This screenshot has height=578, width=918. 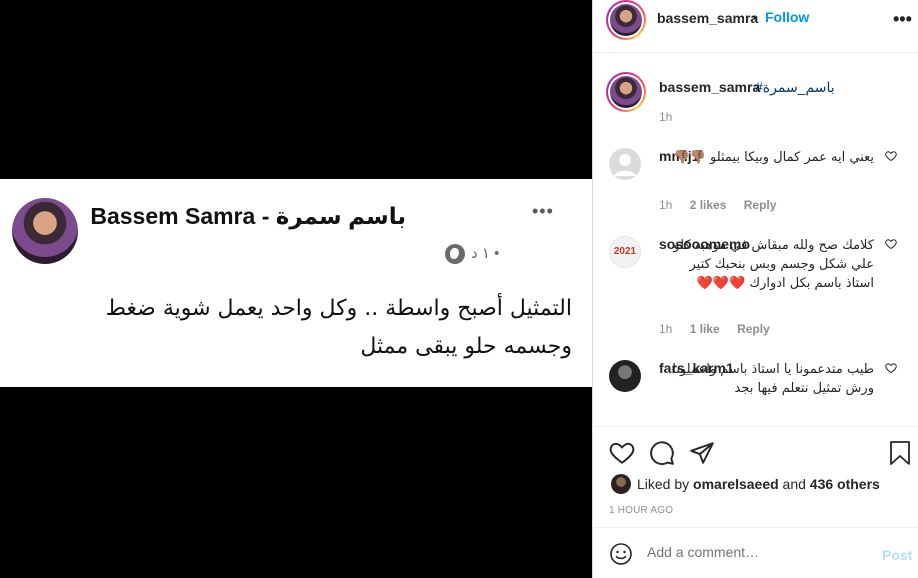 What do you see at coordinates (902, 19) in the screenshot?
I see `more-options-icon: •••` at bounding box center [902, 19].